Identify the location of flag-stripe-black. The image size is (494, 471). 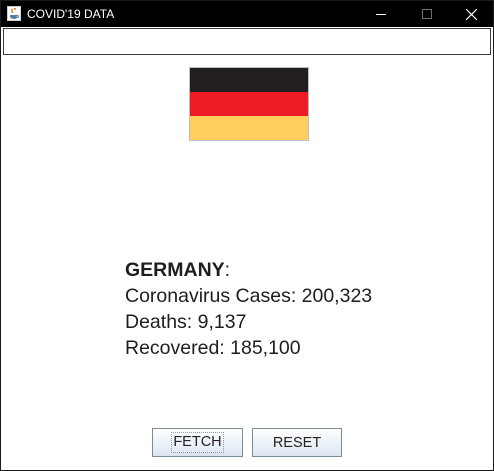
(249, 80).